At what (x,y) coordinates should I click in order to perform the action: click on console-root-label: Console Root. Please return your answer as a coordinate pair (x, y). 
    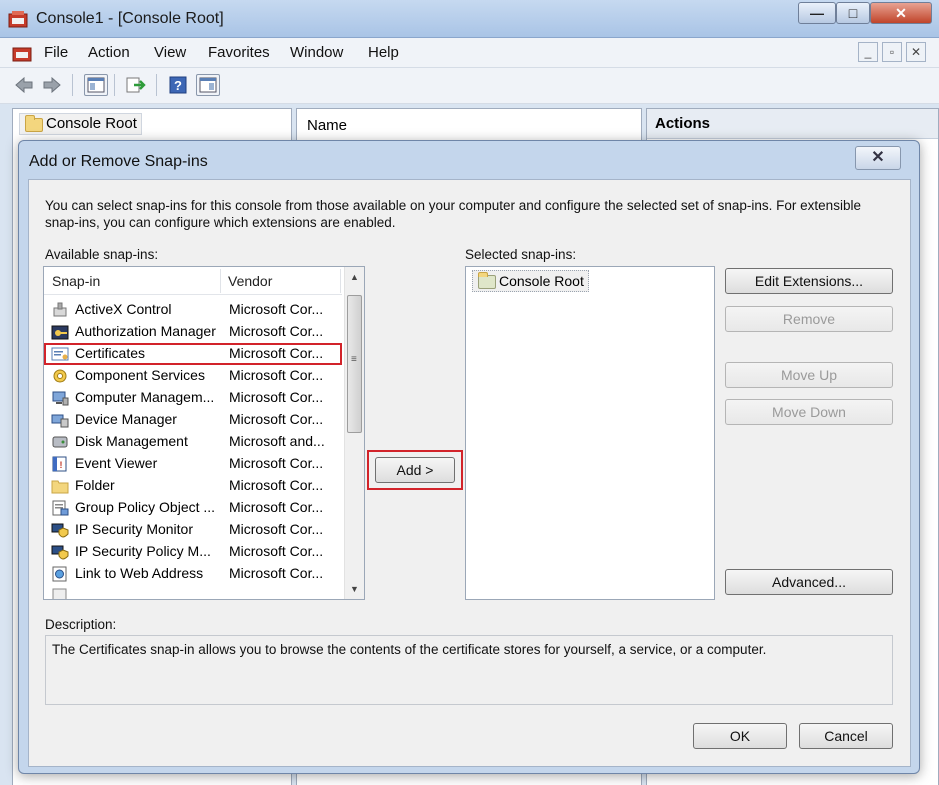
    Looking at the image, I should click on (91, 123).